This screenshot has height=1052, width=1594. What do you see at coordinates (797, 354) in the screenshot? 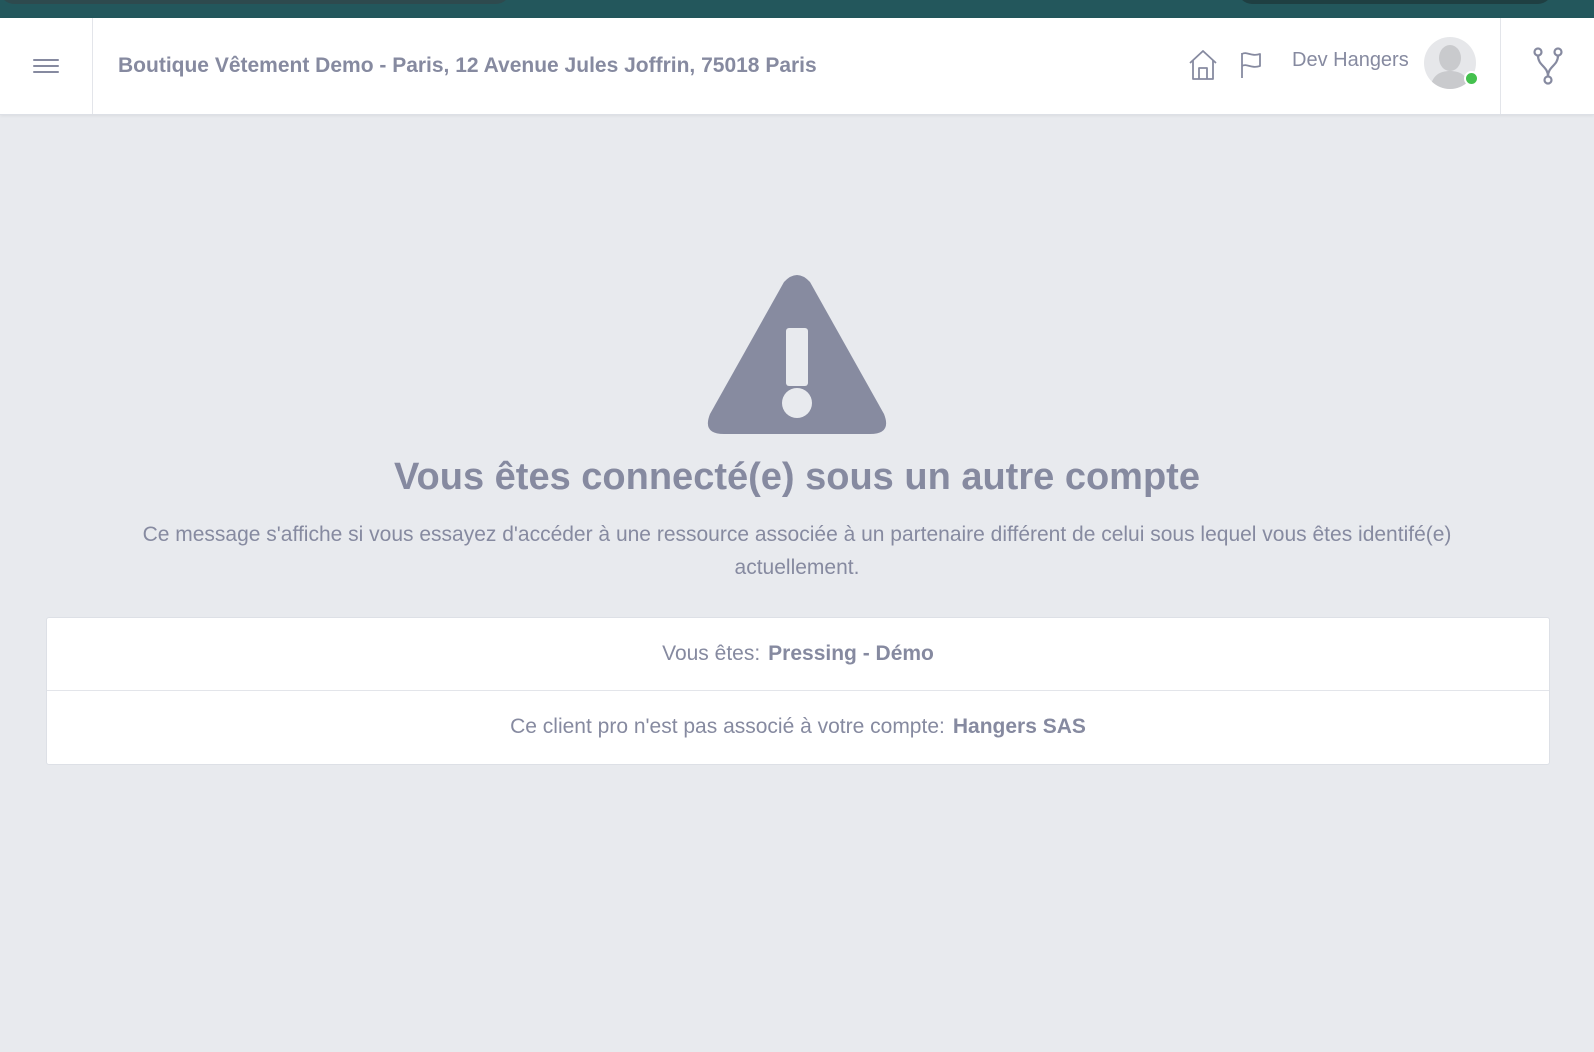
I see `warning-icon` at bounding box center [797, 354].